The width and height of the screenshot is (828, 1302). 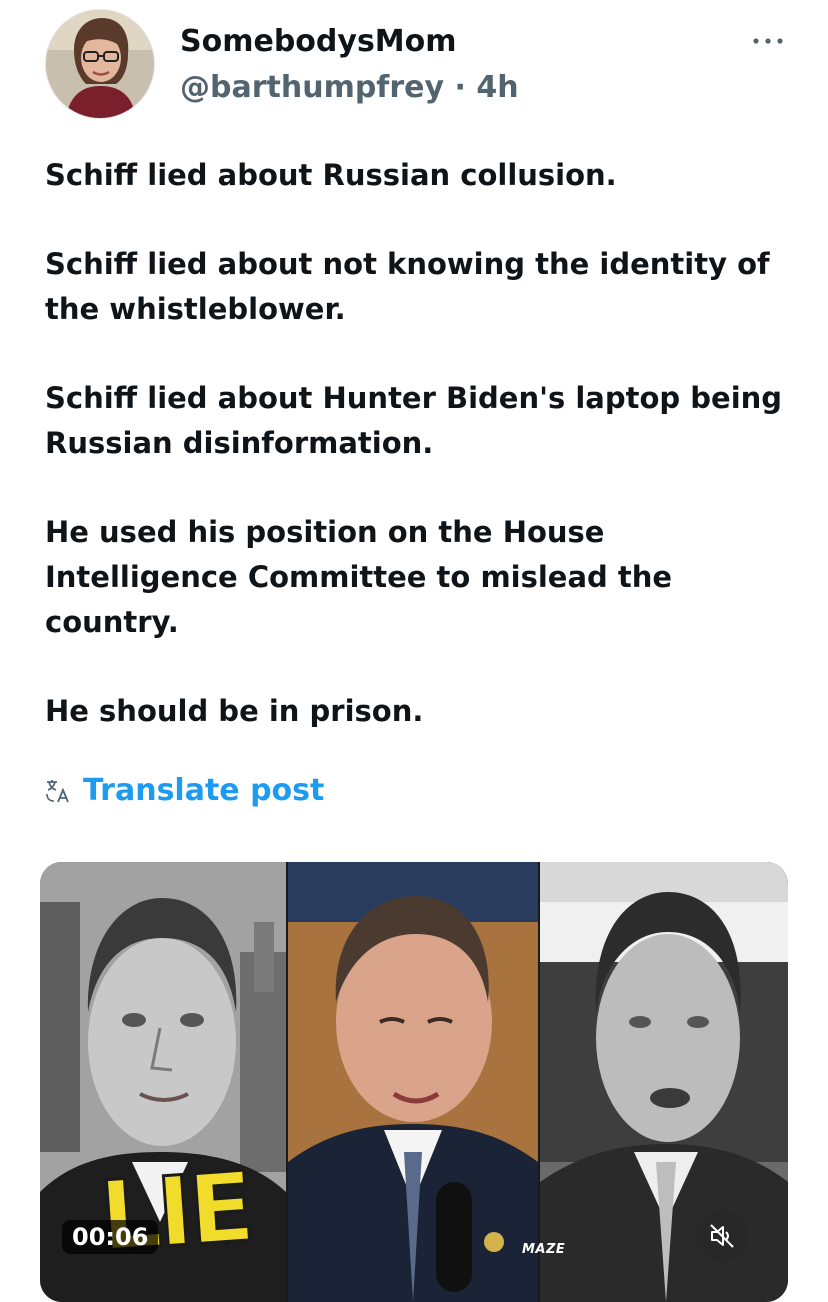 I want to click on tweet-paragraph: He should be in prison., so click(x=234, y=711).